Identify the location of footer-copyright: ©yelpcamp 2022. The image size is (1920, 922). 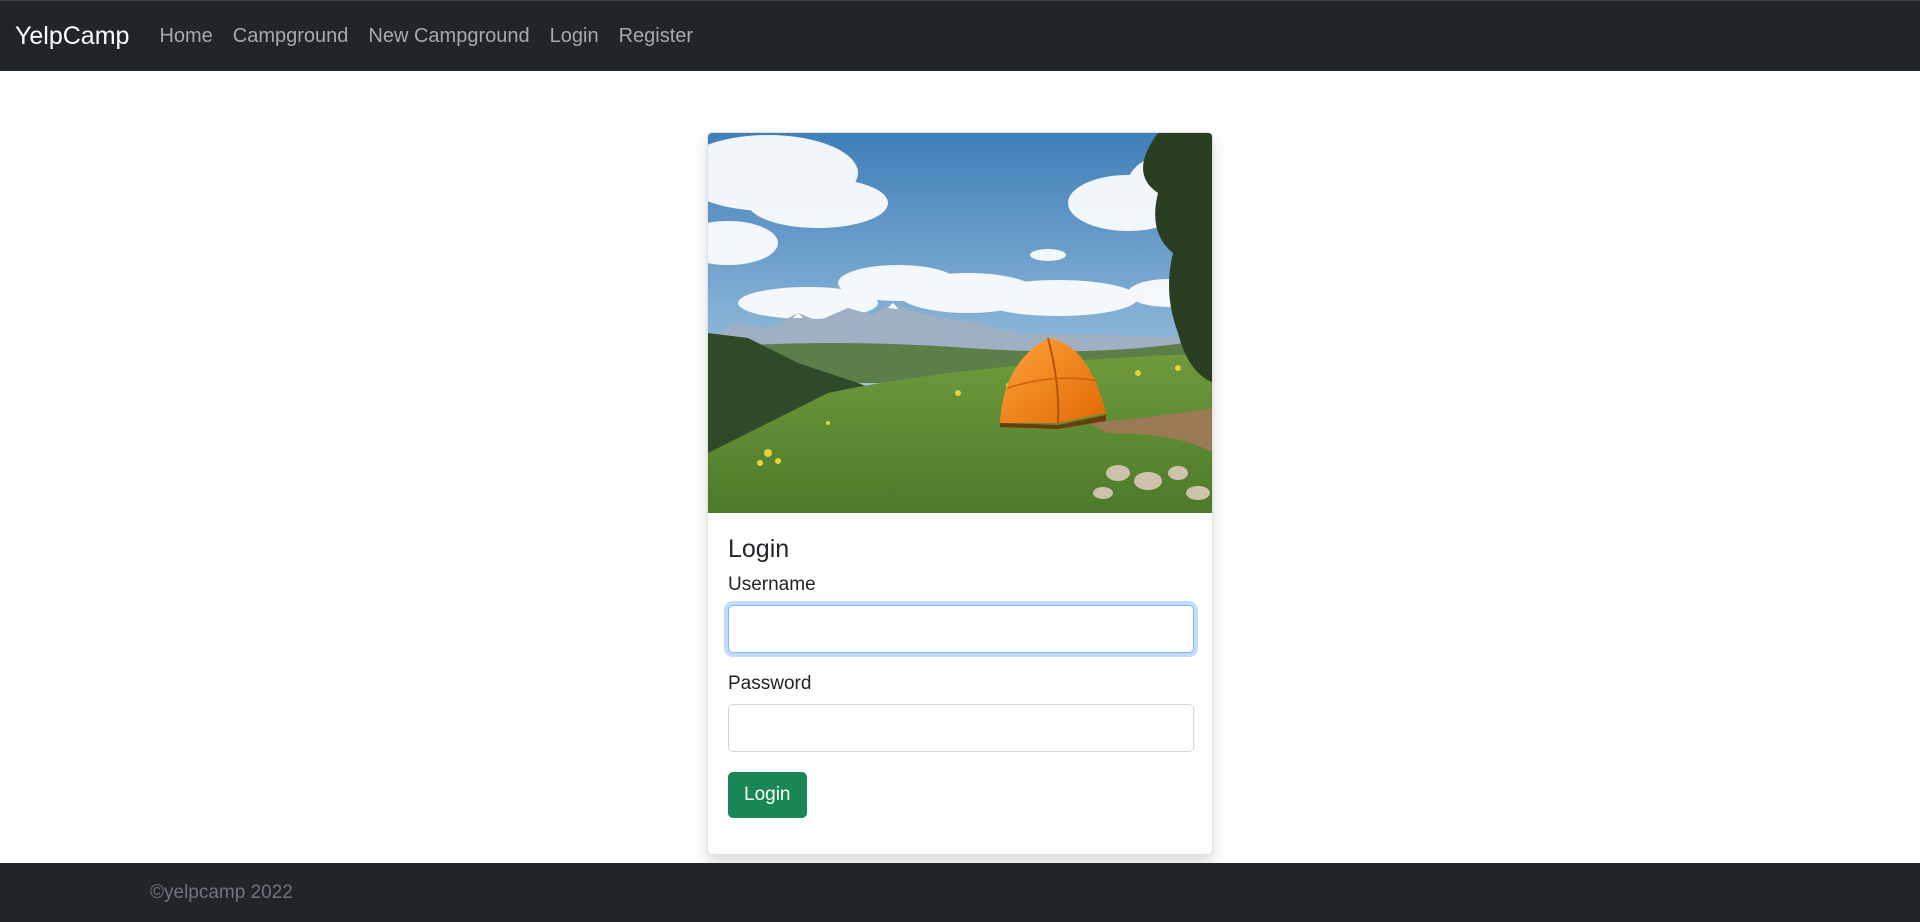
(221, 892).